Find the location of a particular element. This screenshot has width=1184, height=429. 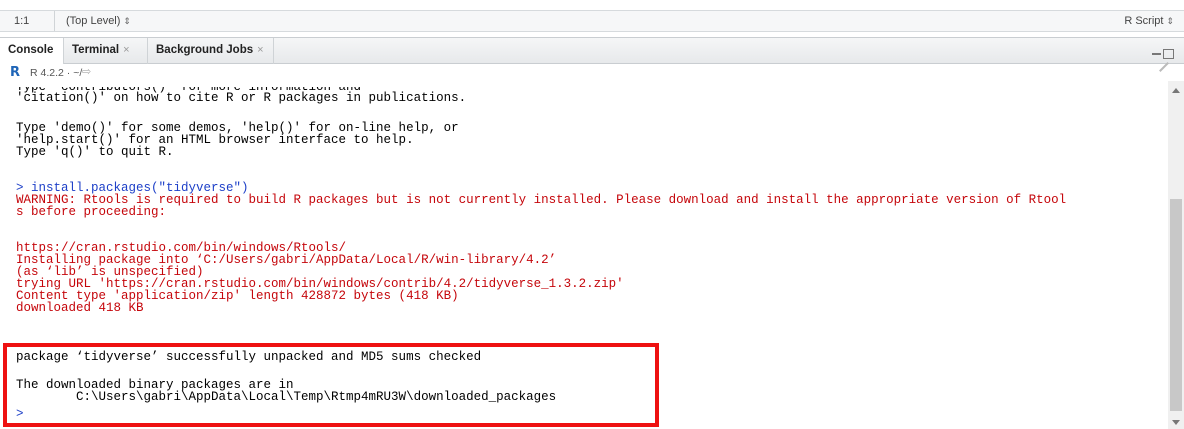

scroll-up-icon is located at coordinates (1176, 90).